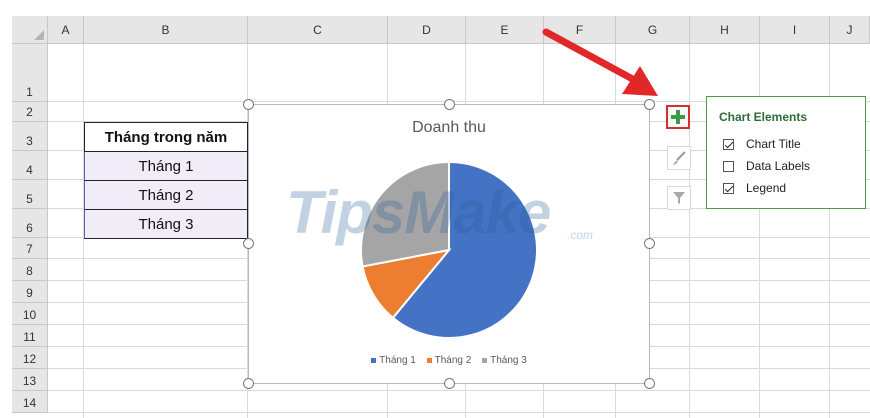 The height and width of the screenshot is (418, 870). What do you see at coordinates (30, 223) in the screenshot?
I see `row-header-6: 6` at bounding box center [30, 223].